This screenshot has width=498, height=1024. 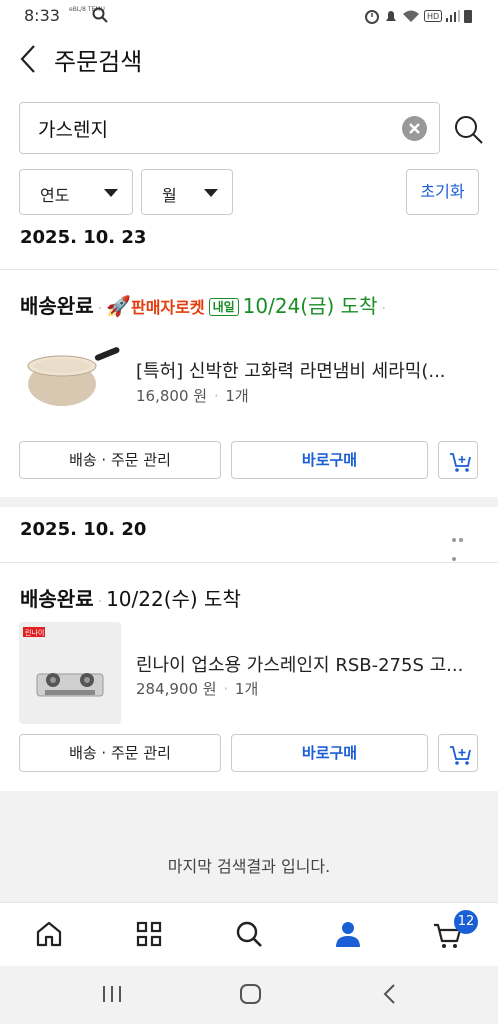 What do you see at coordinates (249, 846) in the screenshot?
I see `end-area` at bounding box center [249, 846].